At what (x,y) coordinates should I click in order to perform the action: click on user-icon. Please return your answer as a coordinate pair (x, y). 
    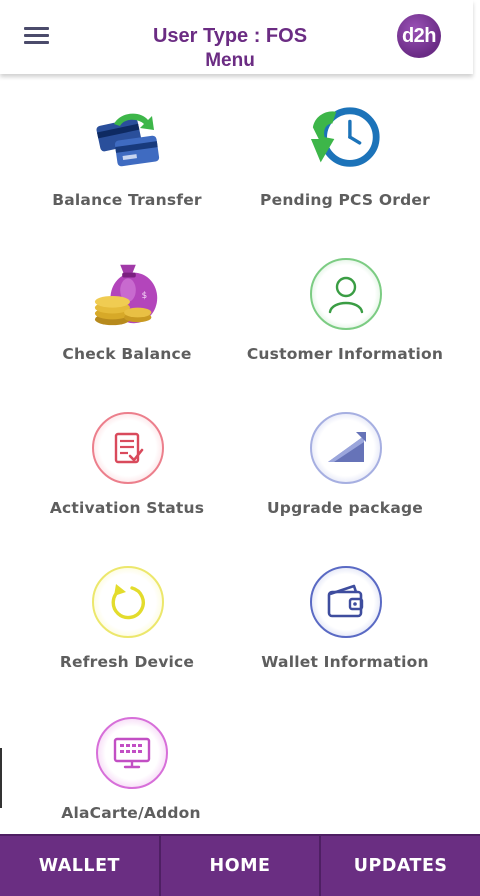
    Looking at the image, I should click on (346, 294).